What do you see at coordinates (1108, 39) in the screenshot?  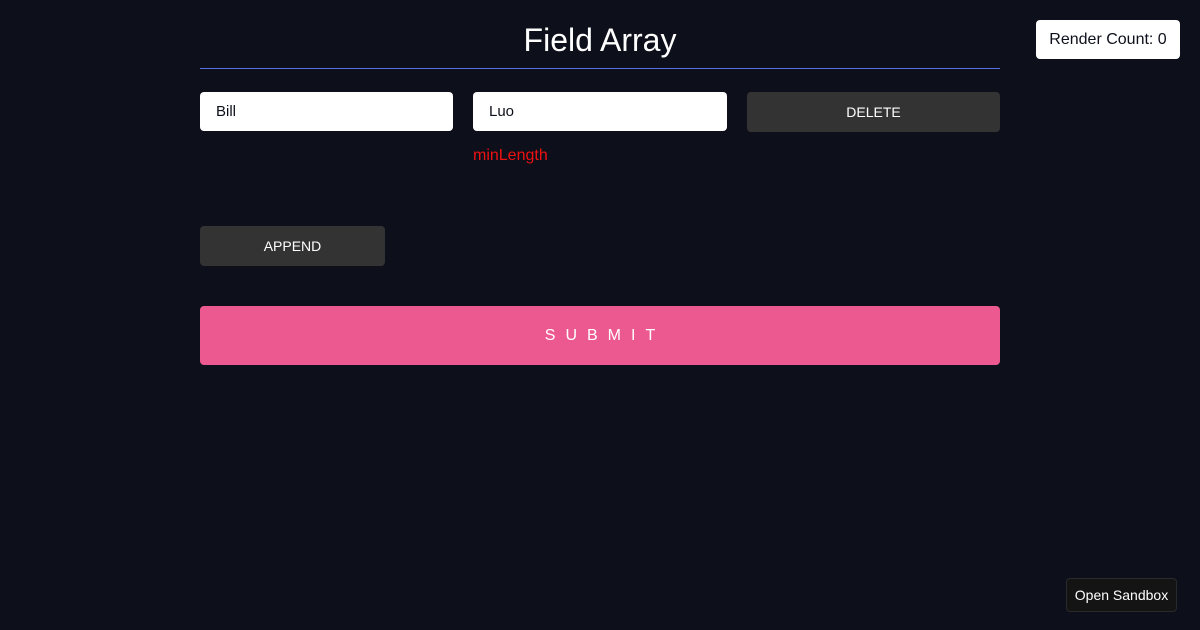 I see `render-count-badge: Render Count: 0` at bounding box center [1108, 39].